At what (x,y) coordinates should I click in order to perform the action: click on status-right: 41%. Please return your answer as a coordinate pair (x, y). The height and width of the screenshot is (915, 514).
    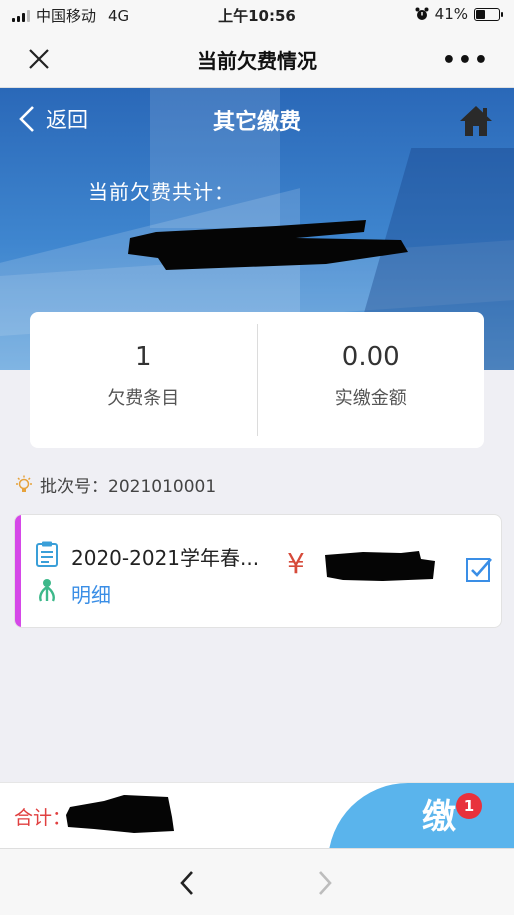
    Looking at the image, I should click on (459, 14).